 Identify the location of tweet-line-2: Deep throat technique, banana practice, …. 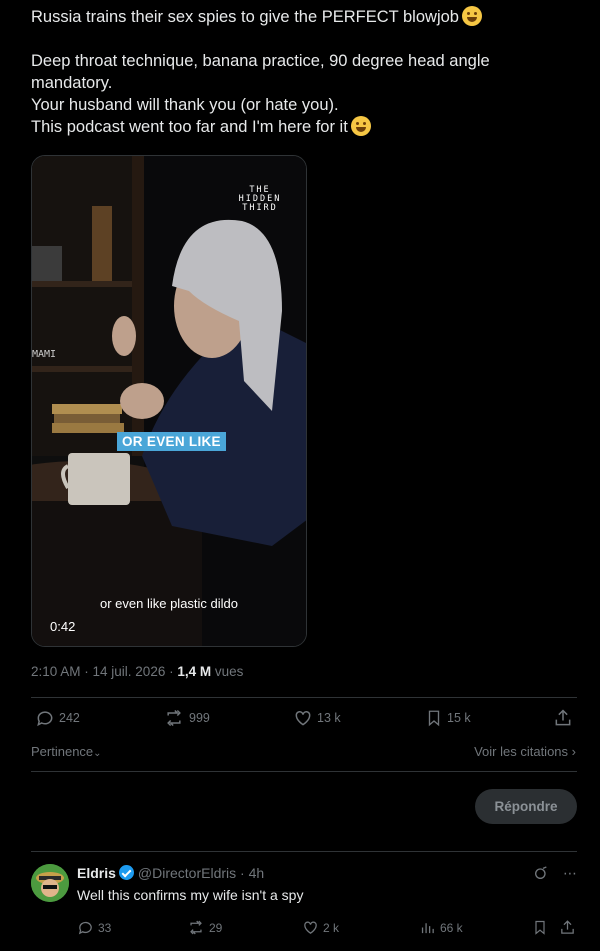
(260, 72).